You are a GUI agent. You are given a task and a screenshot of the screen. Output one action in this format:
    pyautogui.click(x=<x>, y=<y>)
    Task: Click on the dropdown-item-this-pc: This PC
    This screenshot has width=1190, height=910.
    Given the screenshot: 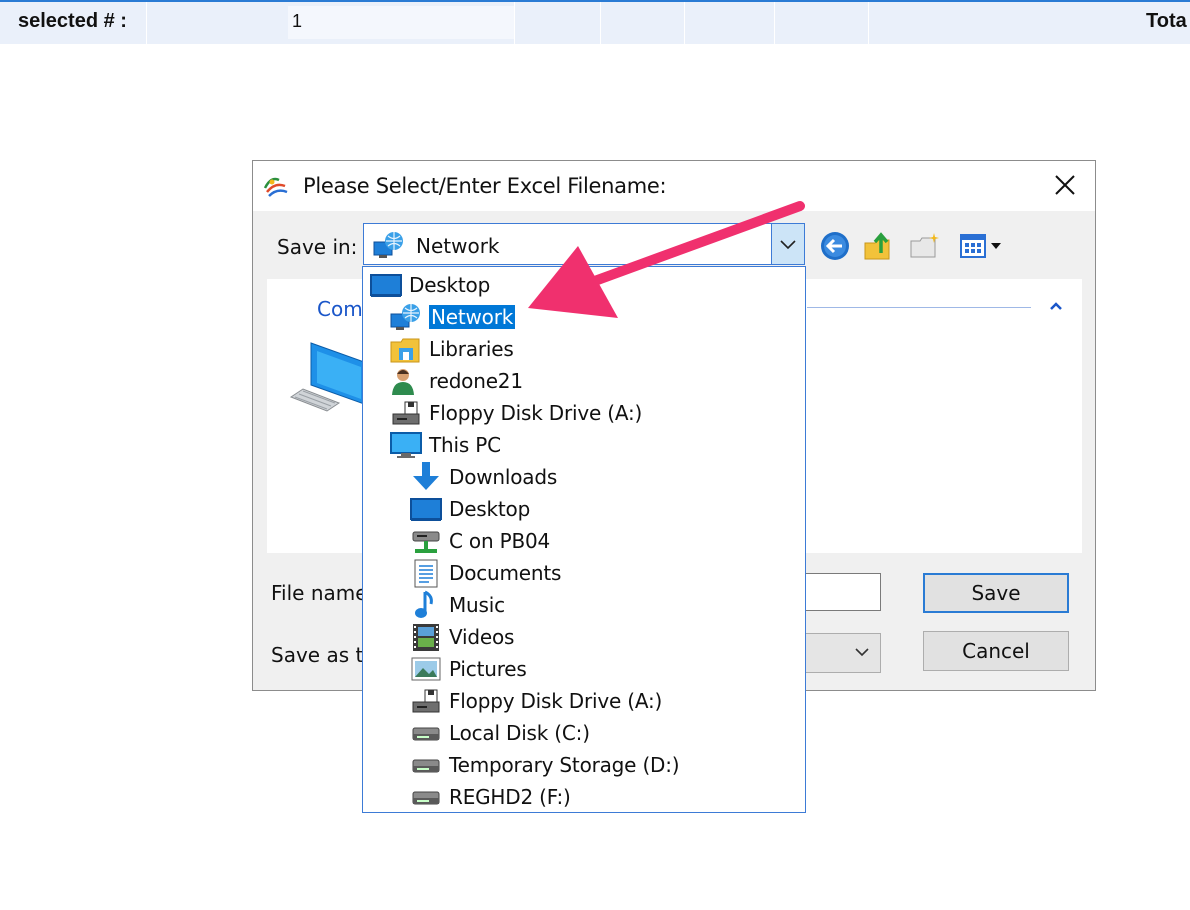 What is the action you would take?
    pyautogui.click(x=445, y=445)
    